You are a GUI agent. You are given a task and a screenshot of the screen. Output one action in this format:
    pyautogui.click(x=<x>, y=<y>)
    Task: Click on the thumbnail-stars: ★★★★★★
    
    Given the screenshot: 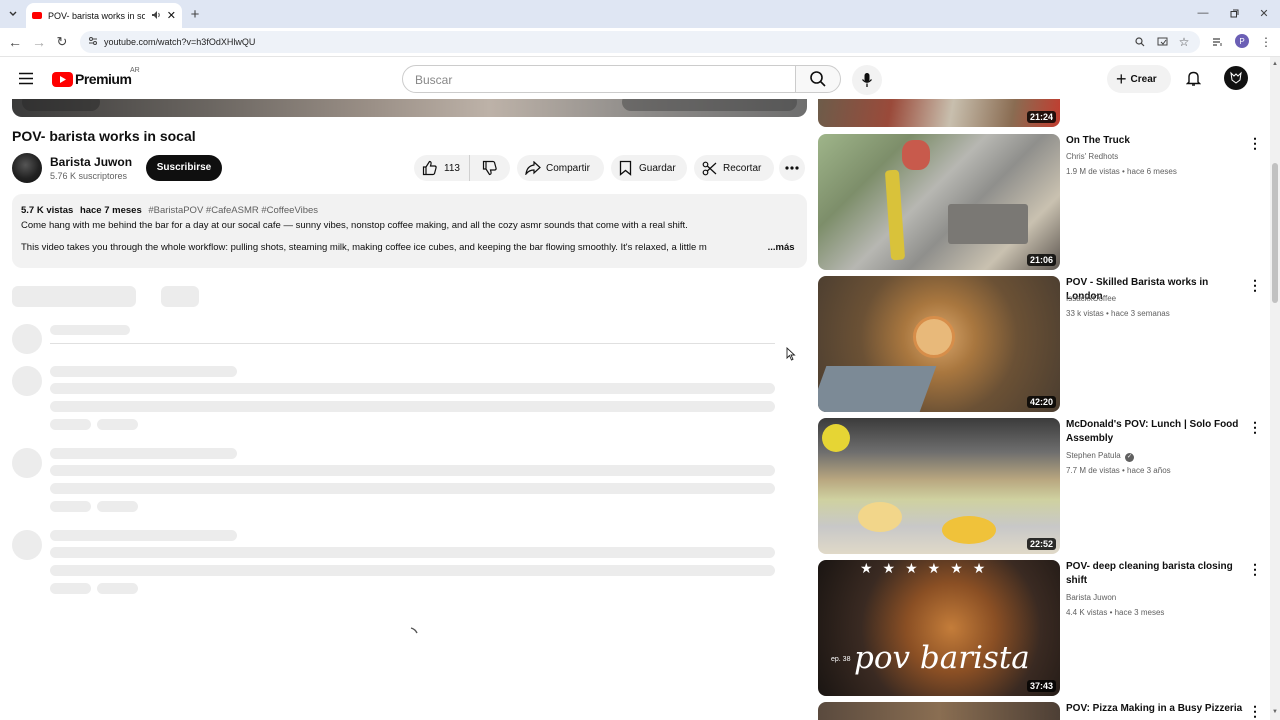 What is the action you would take?
    pyautogui.click(x=928, y=568)
    